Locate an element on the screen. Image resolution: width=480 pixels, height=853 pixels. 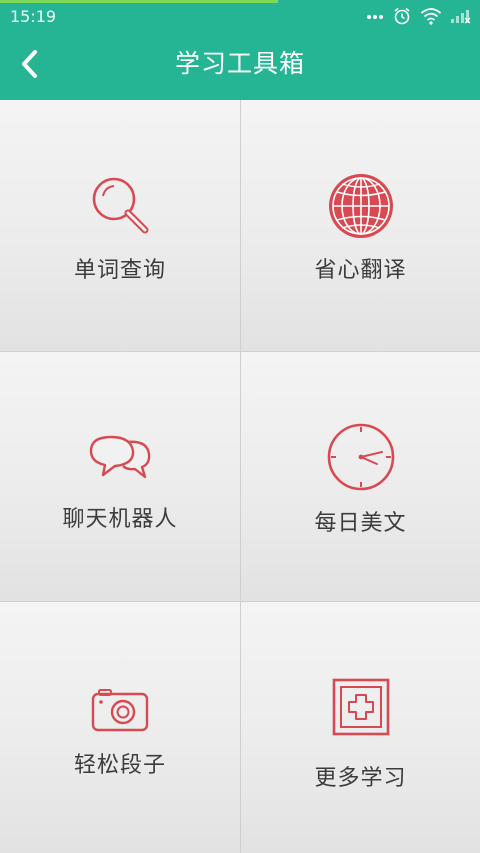
tool-label: 省心翻译 is located at coordinates (360, 270).